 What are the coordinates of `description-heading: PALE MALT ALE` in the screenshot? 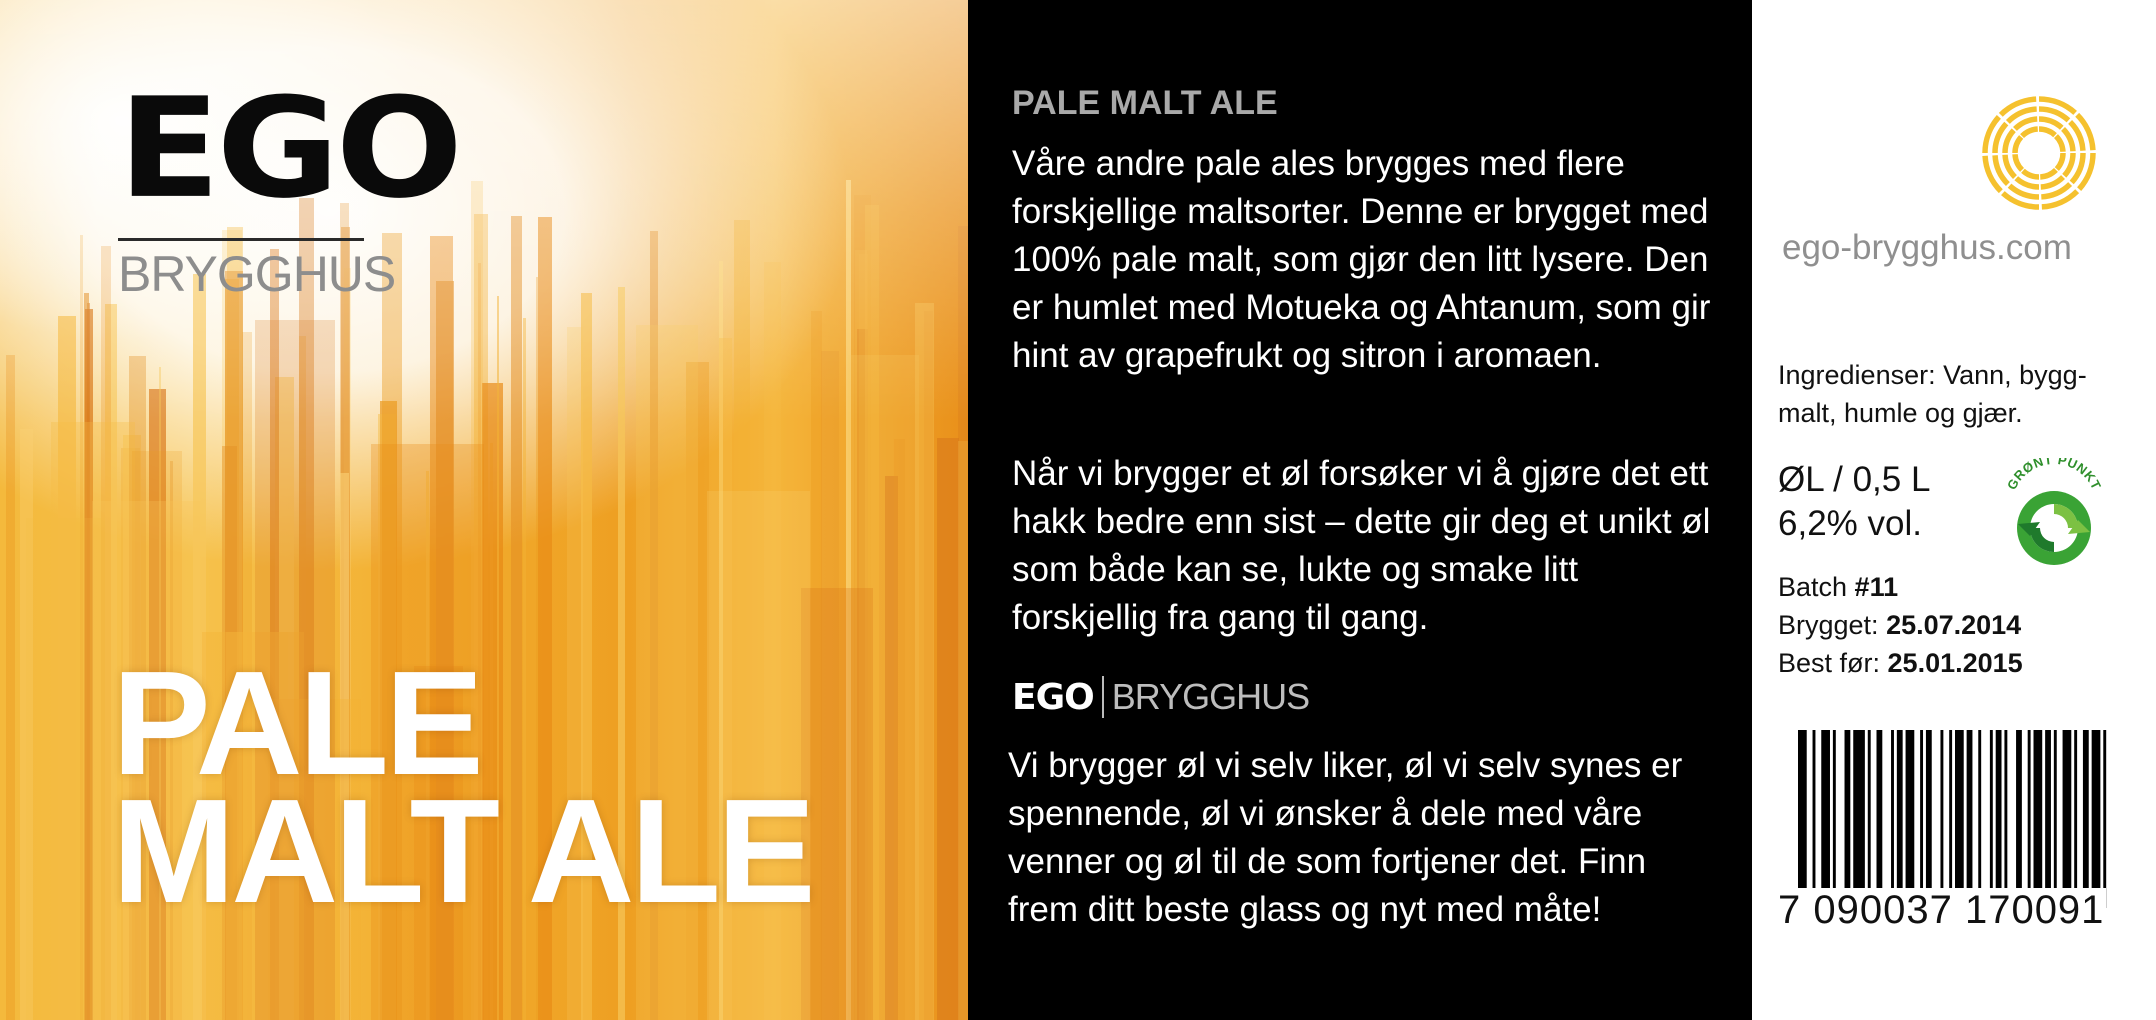 It's located at (1145, 103).